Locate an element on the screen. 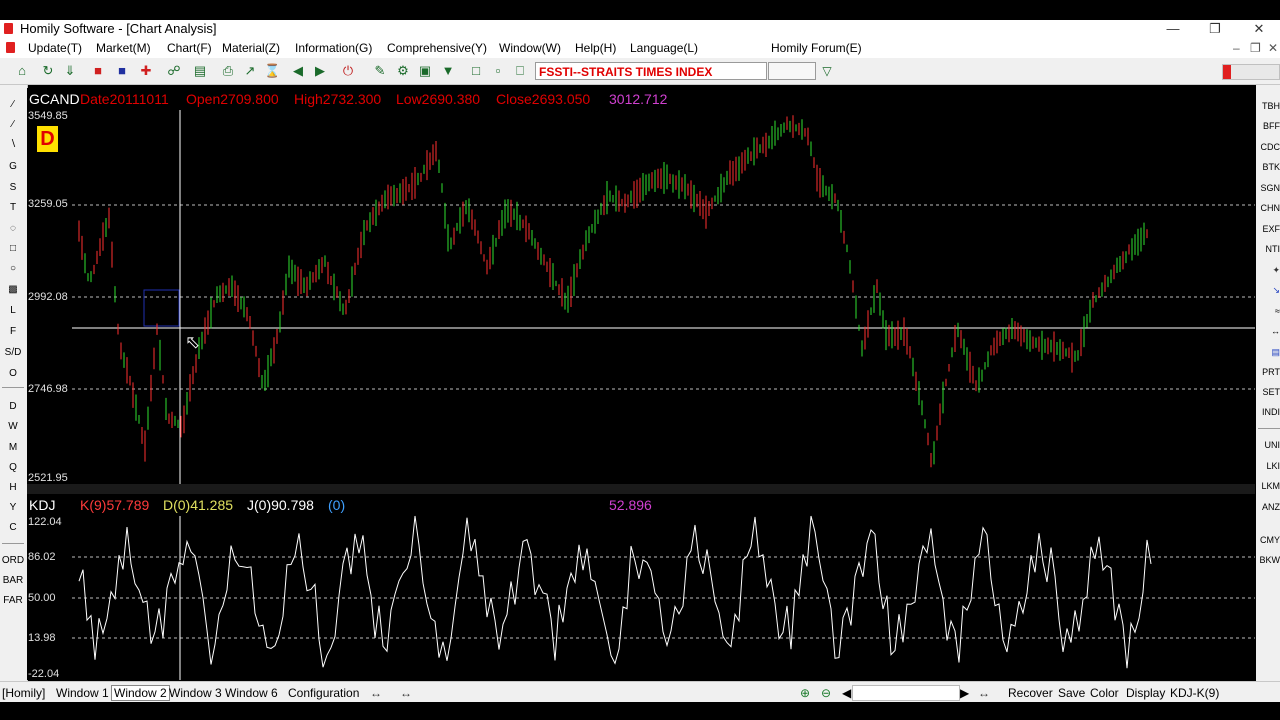  right-tool: BKW is located at coordinates (1268, 560).